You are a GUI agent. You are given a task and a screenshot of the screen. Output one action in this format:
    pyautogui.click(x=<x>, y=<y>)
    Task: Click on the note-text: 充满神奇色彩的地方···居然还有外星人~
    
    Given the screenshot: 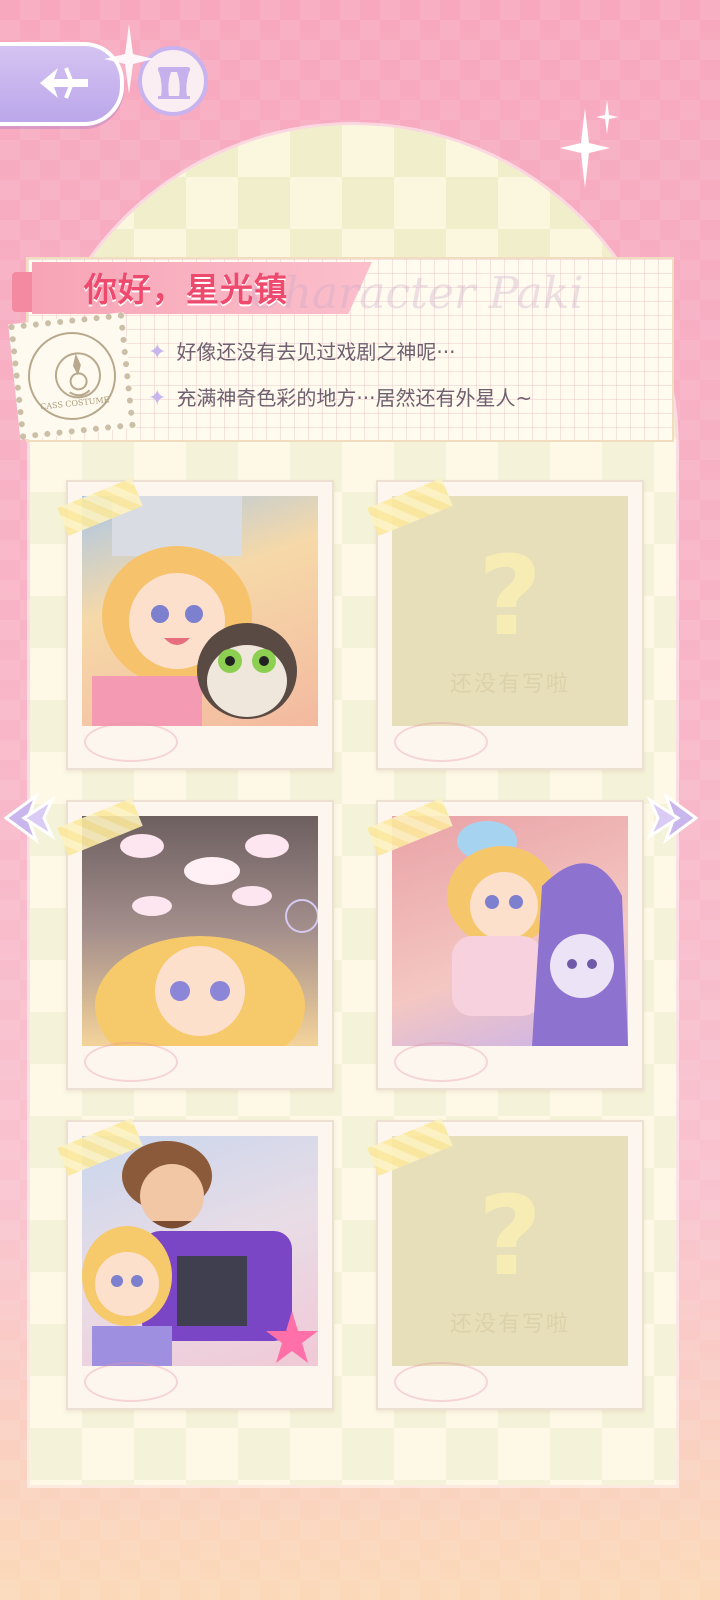 What is the action you would take?
    pyautogui.click(x=354, y=398)
    